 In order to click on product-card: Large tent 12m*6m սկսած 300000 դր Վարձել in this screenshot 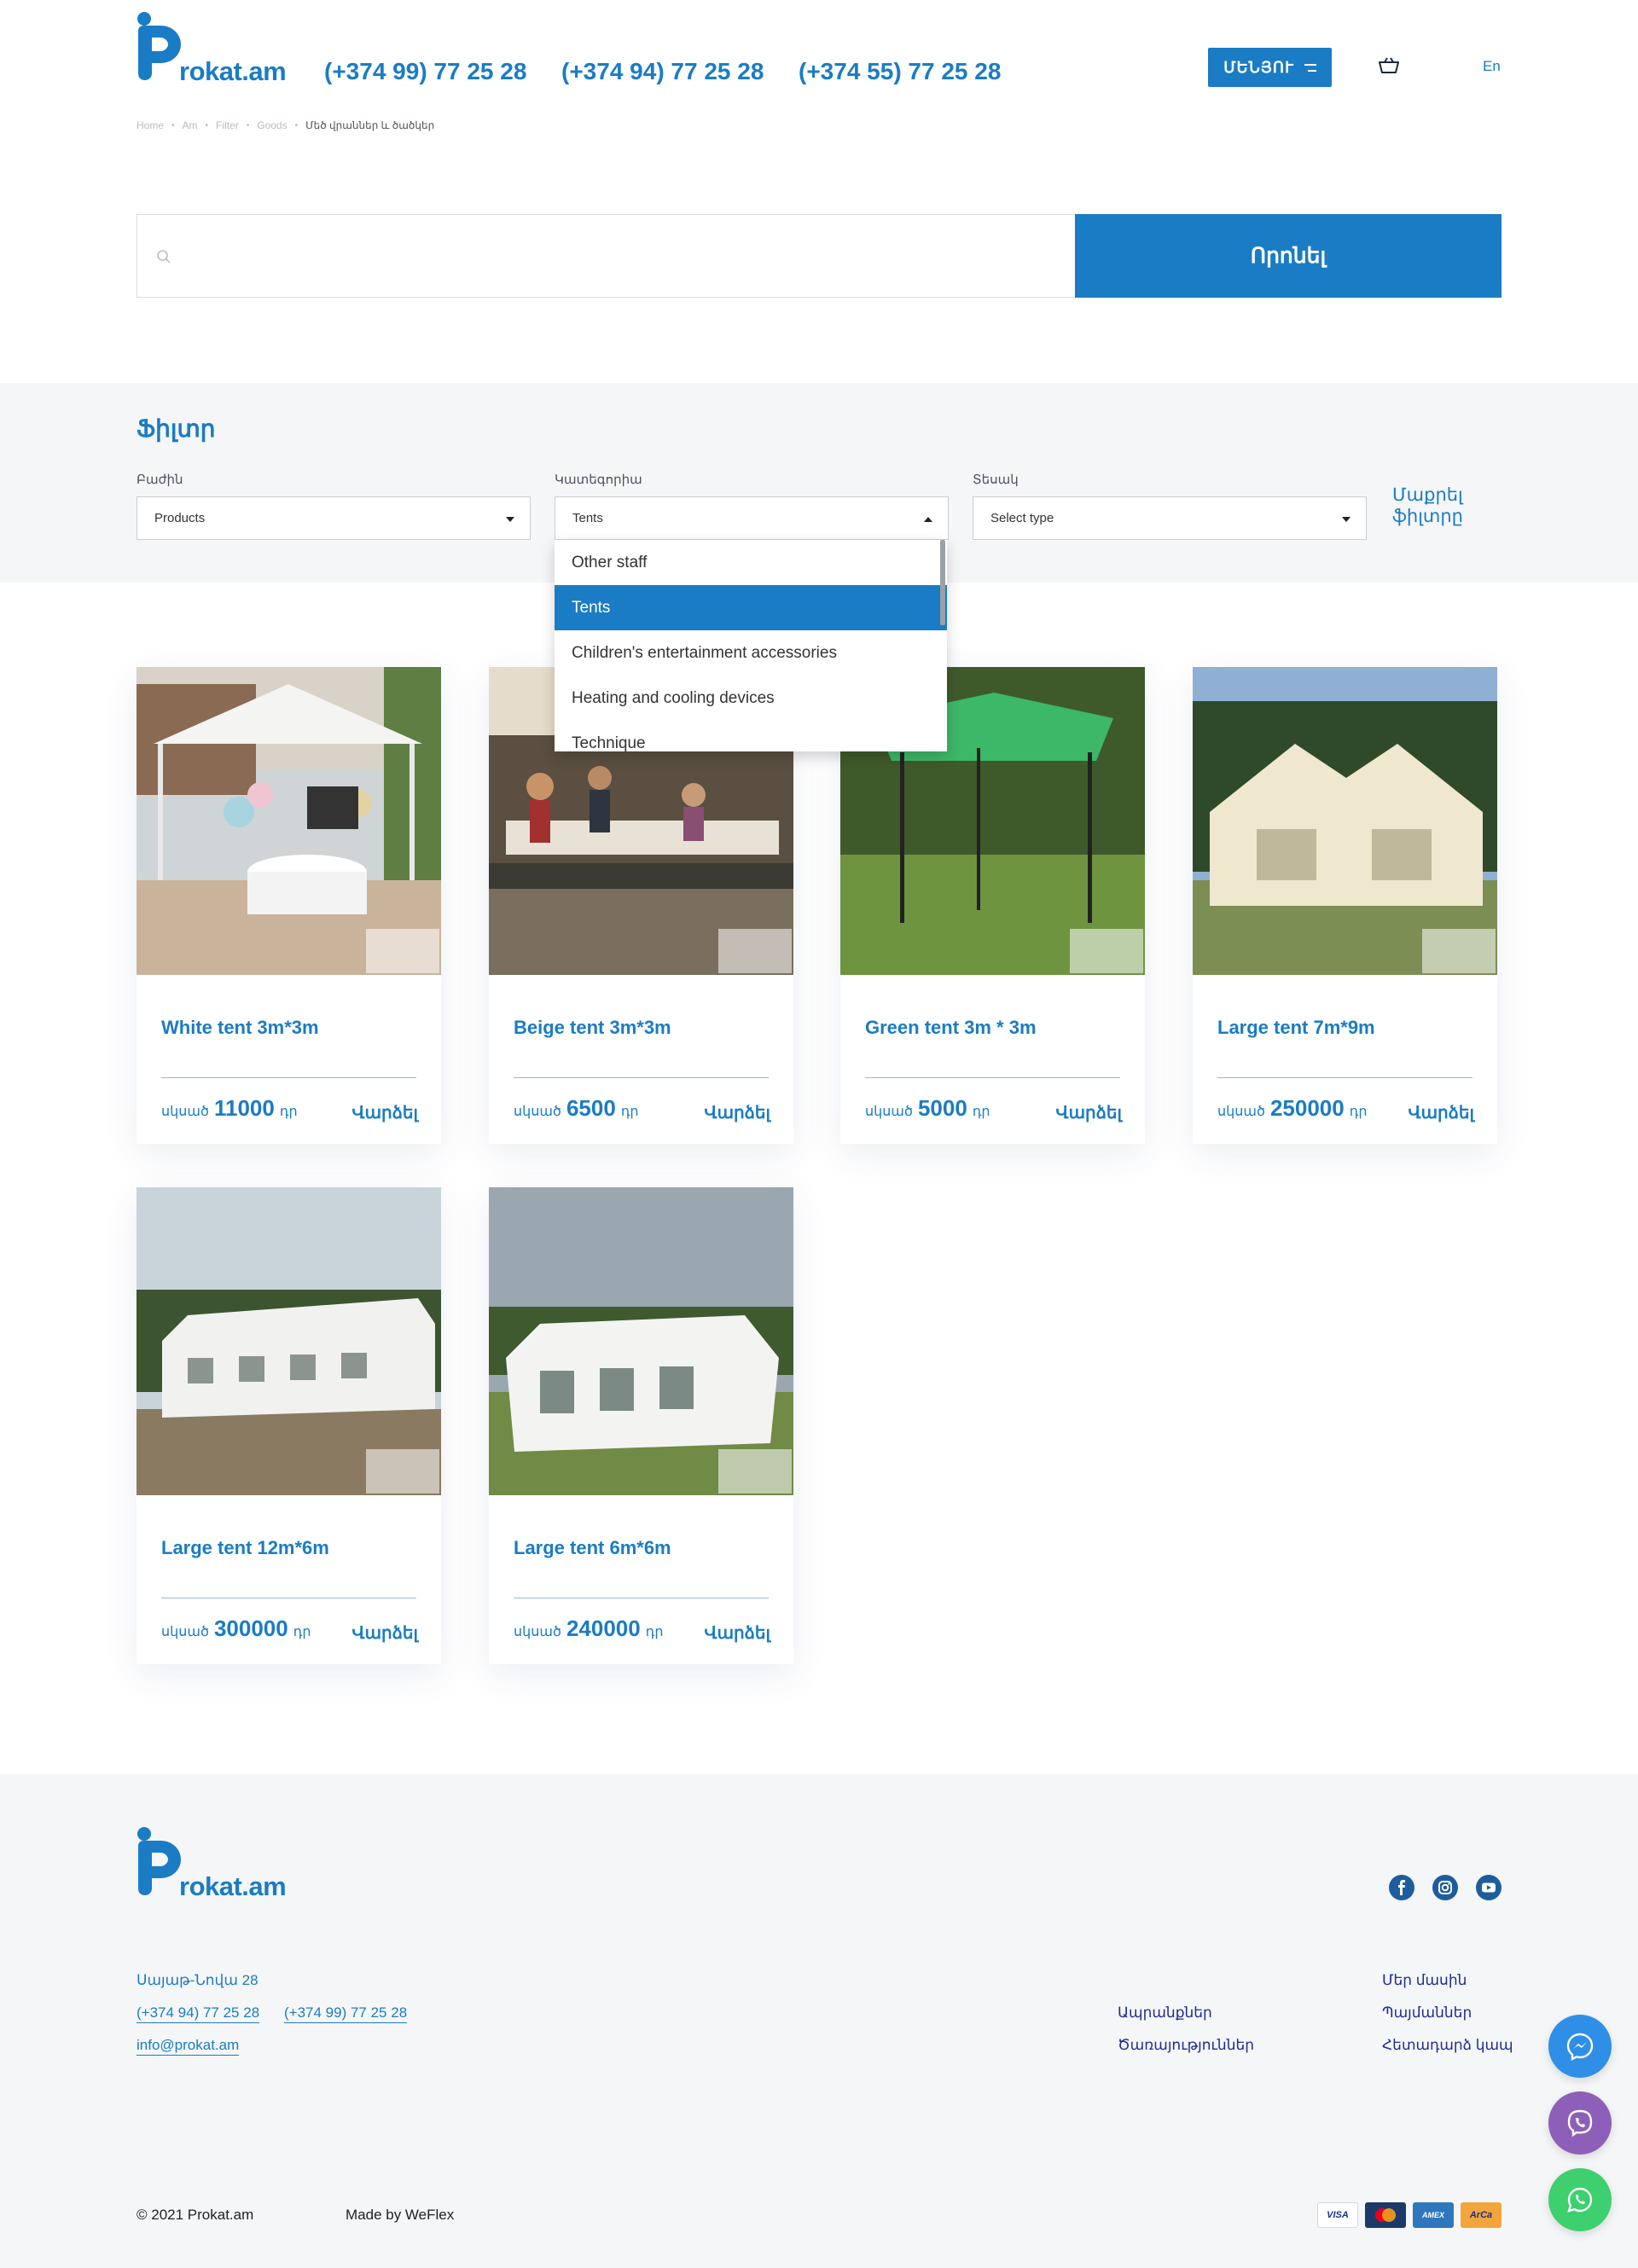, I will do `click(288, 1425)`.